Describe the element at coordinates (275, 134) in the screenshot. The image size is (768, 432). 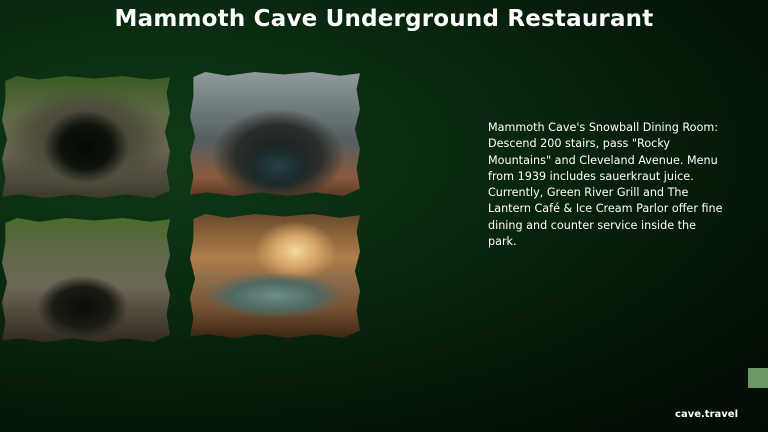
I see `cave-entrance-arch-photo` at that location.